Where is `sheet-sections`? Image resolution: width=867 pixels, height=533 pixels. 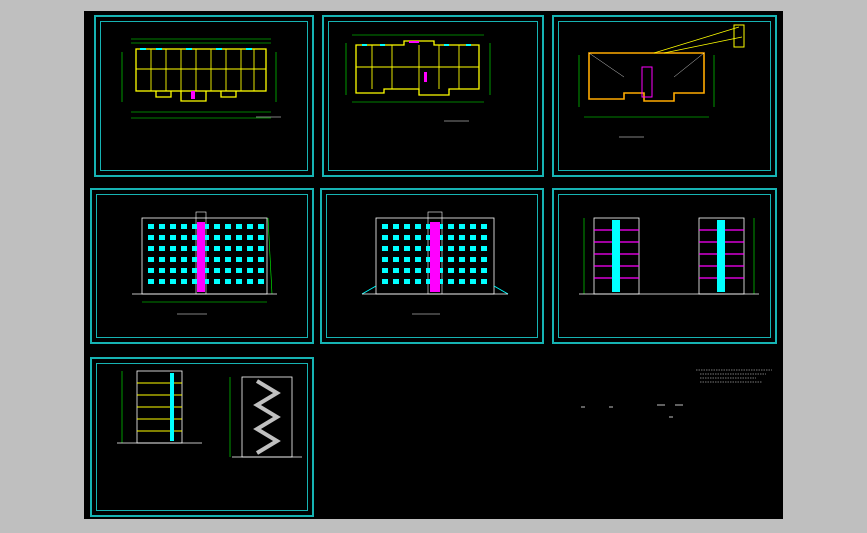
sheet-sections is located at coordinates (202, 437).